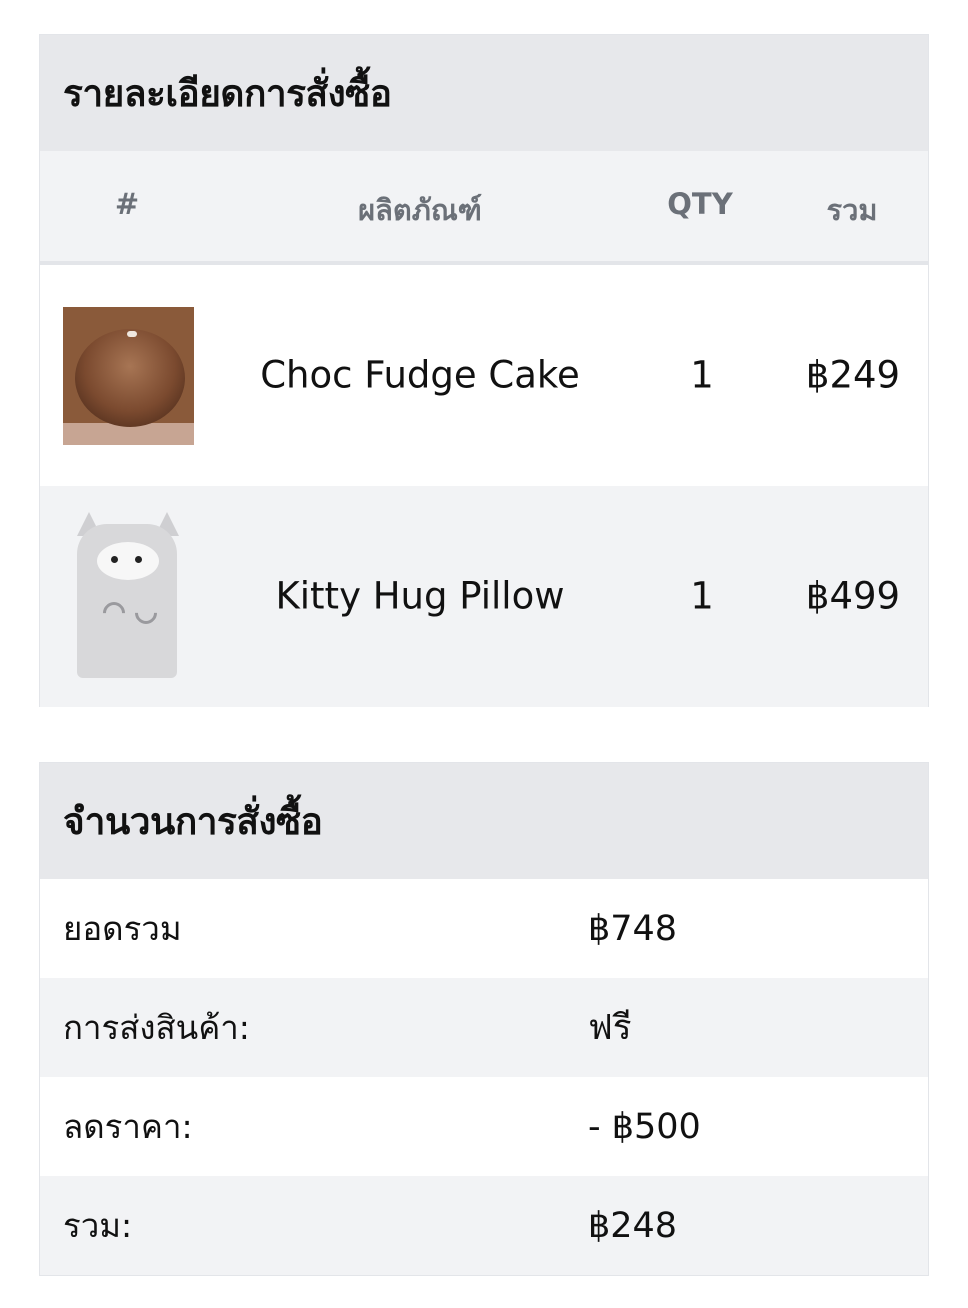 This screenshot has height=1308, width=968. What do you see at coordinates (484, 208) in the screenshot?
I see `order-table-header: # ผลิตภัณฑ์ QTY รวม` at bounding box center [484, 208].